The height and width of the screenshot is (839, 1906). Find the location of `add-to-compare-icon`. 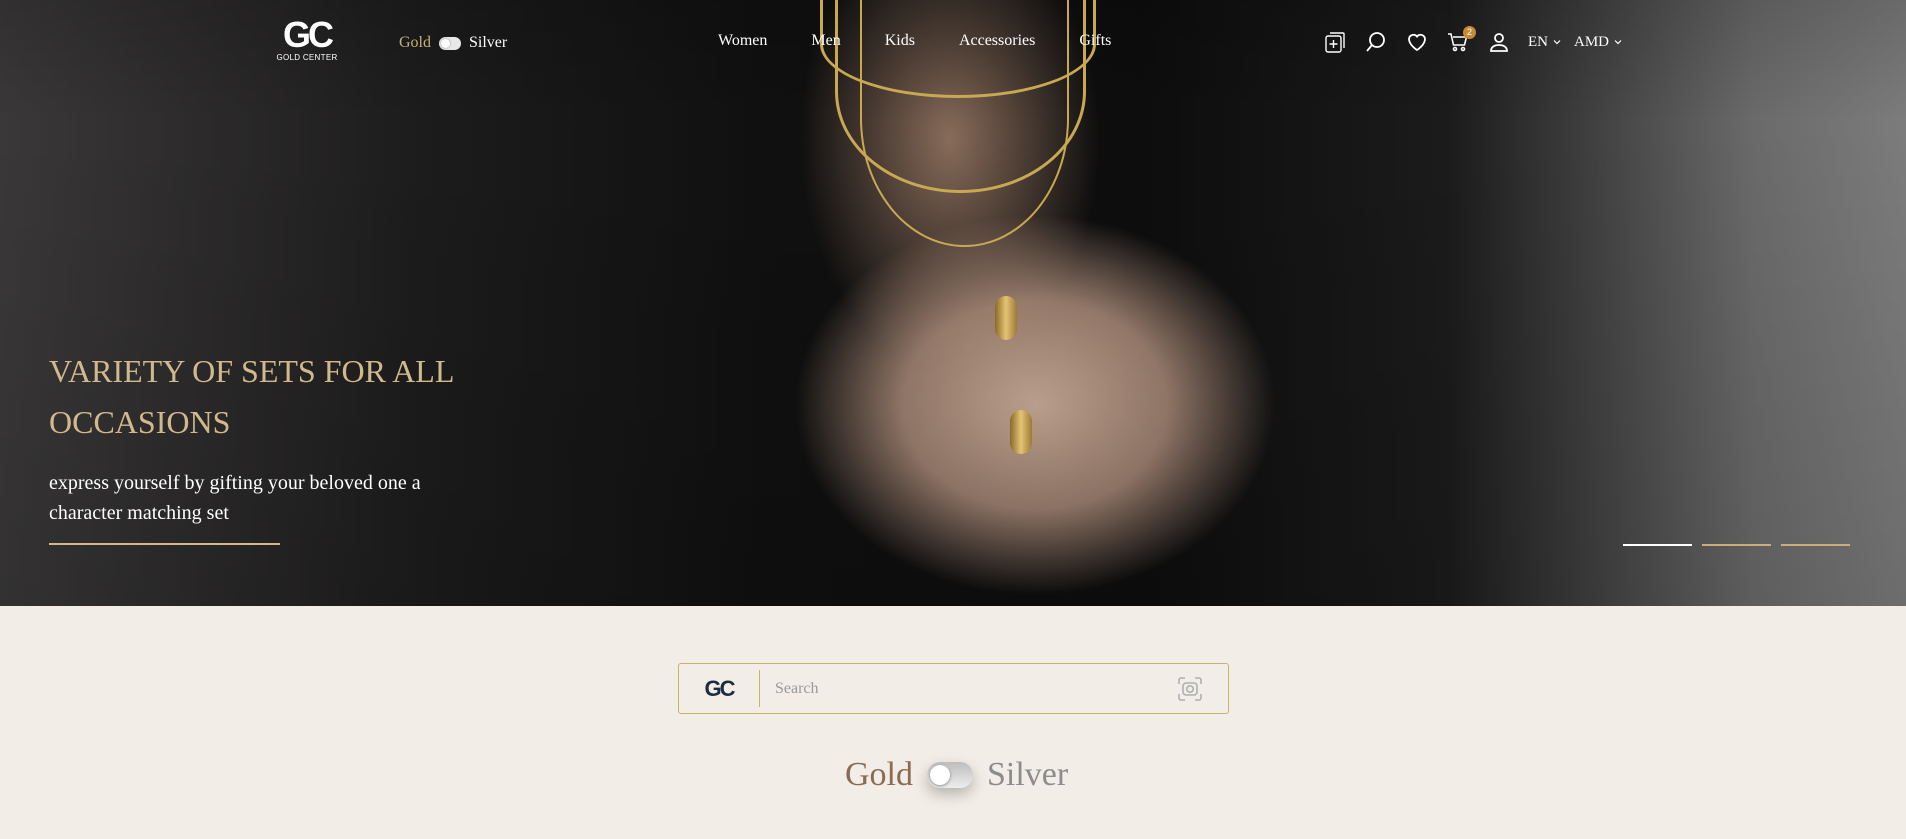

add-to-compare-icon is located at coordinates (1335, 42).